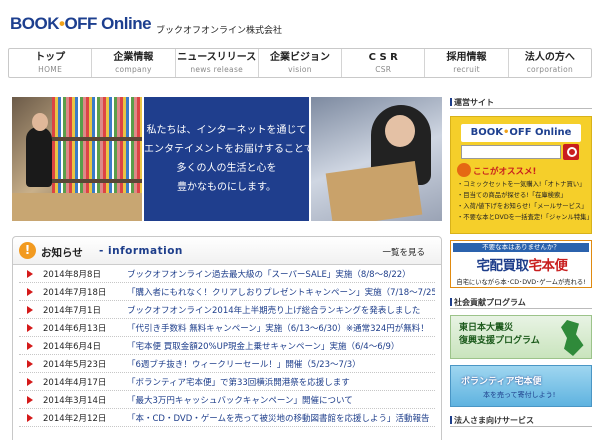  I want to click on search-icon, so click(571, 152).